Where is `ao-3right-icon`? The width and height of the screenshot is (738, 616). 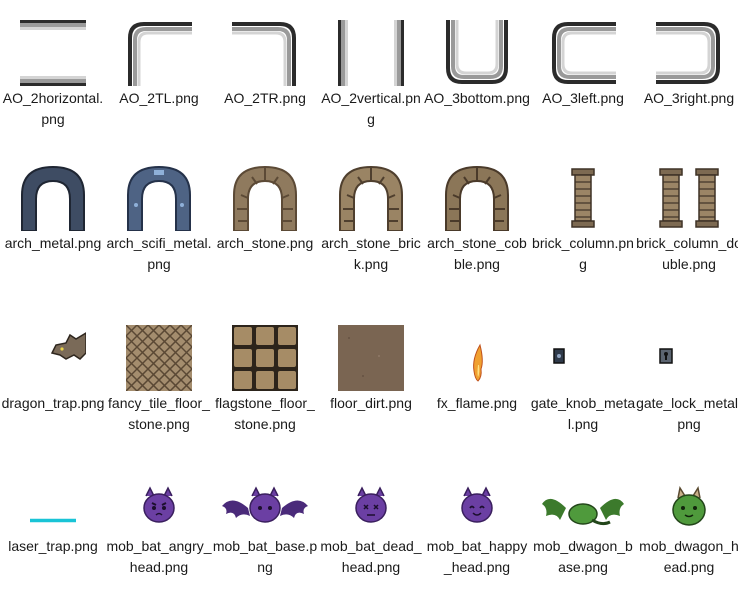 ao-3right-icon is located at coordinates (689, 53).